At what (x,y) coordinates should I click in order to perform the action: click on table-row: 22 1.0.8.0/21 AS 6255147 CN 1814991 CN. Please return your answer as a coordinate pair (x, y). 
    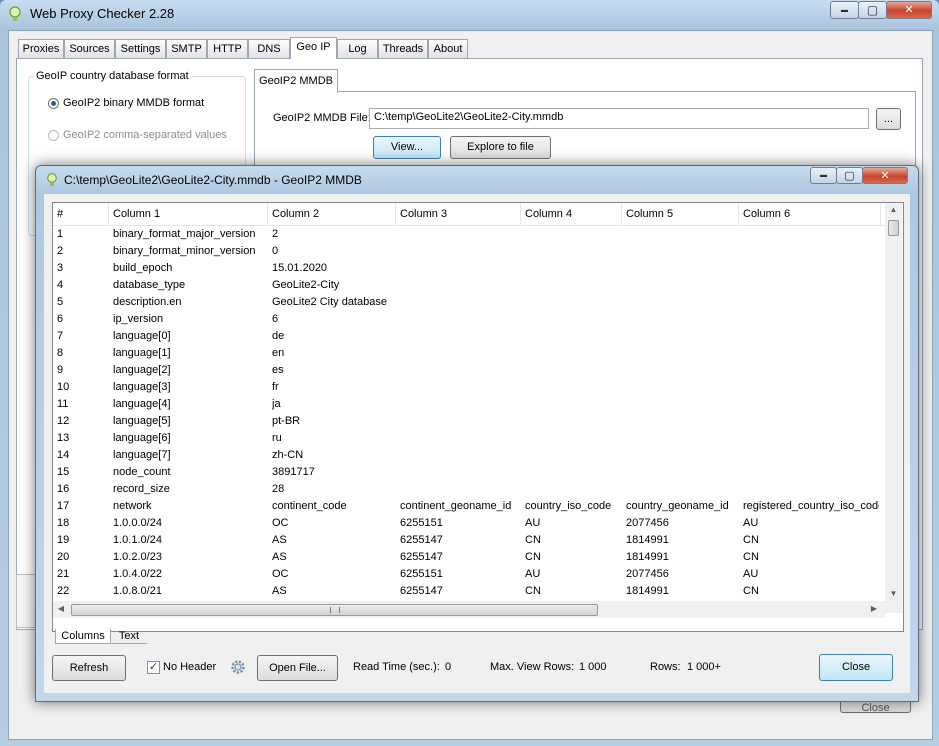
    Looking at the image, I should click on (469, 591).